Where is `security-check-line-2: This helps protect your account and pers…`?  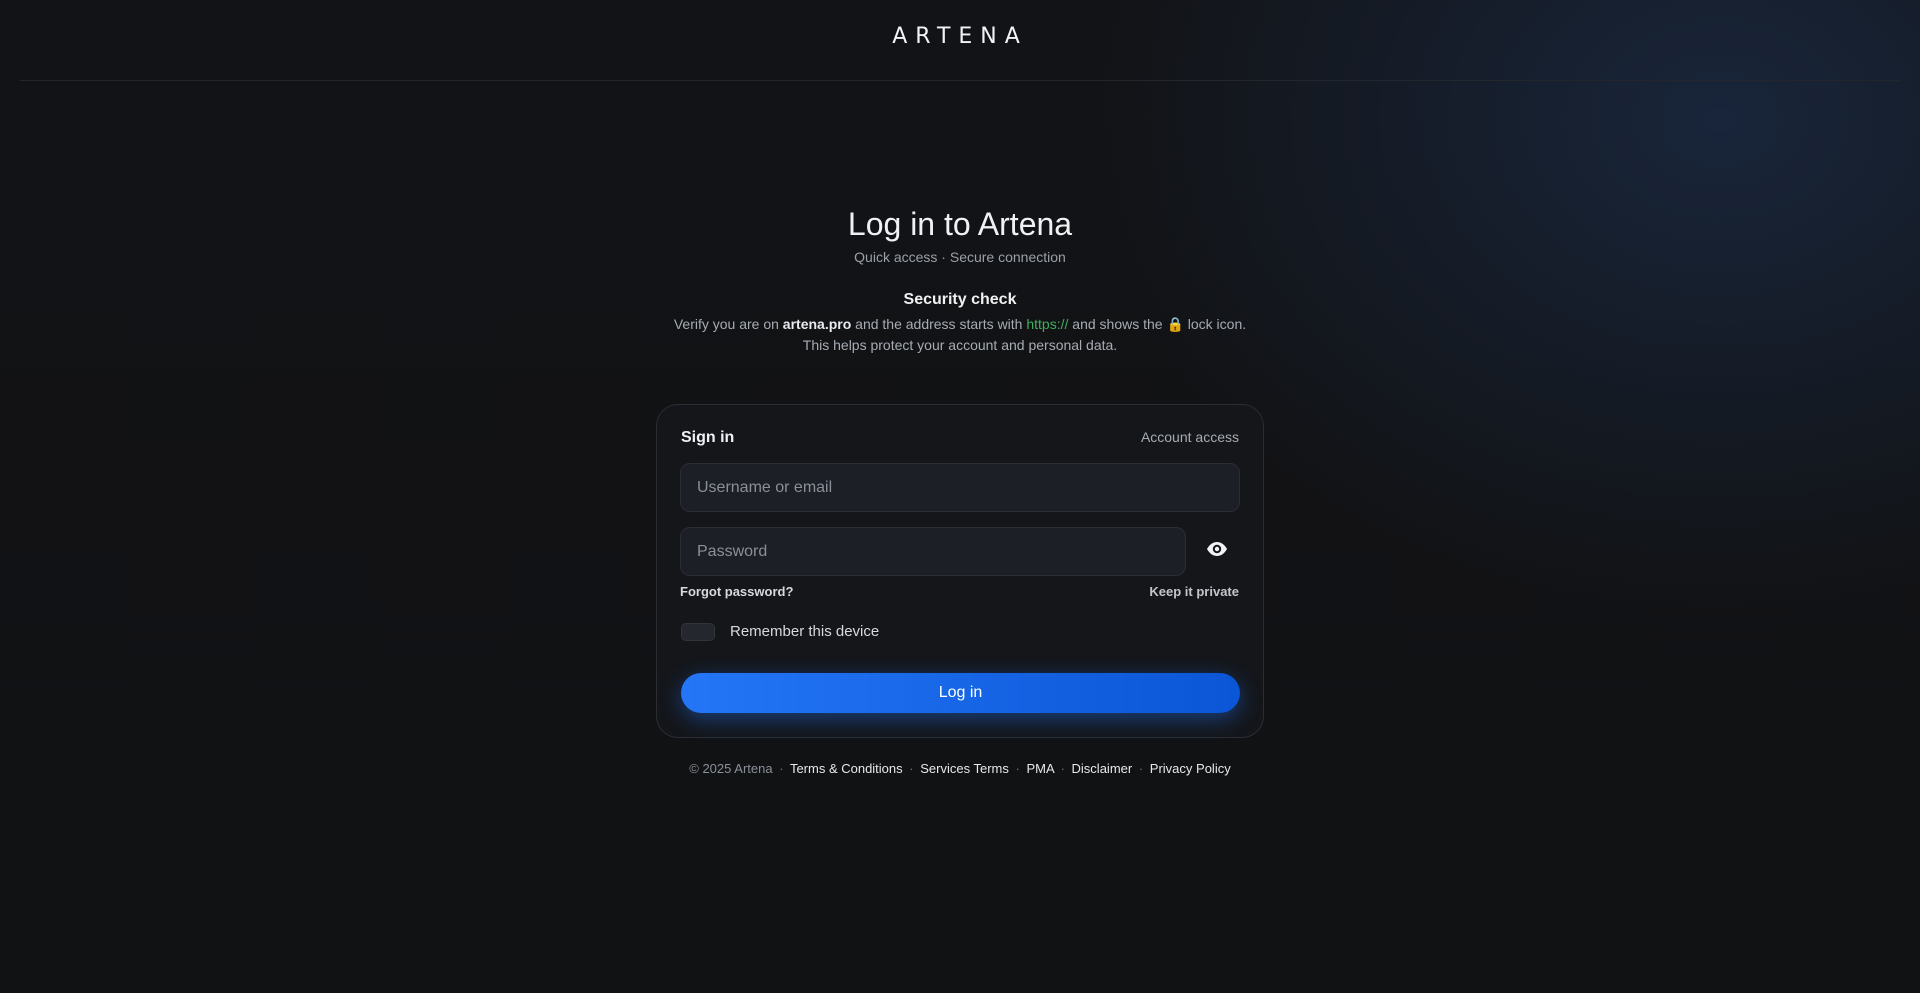
security-check-line-2: This helps protect your account and pers… is located at coordinates (960, 345).